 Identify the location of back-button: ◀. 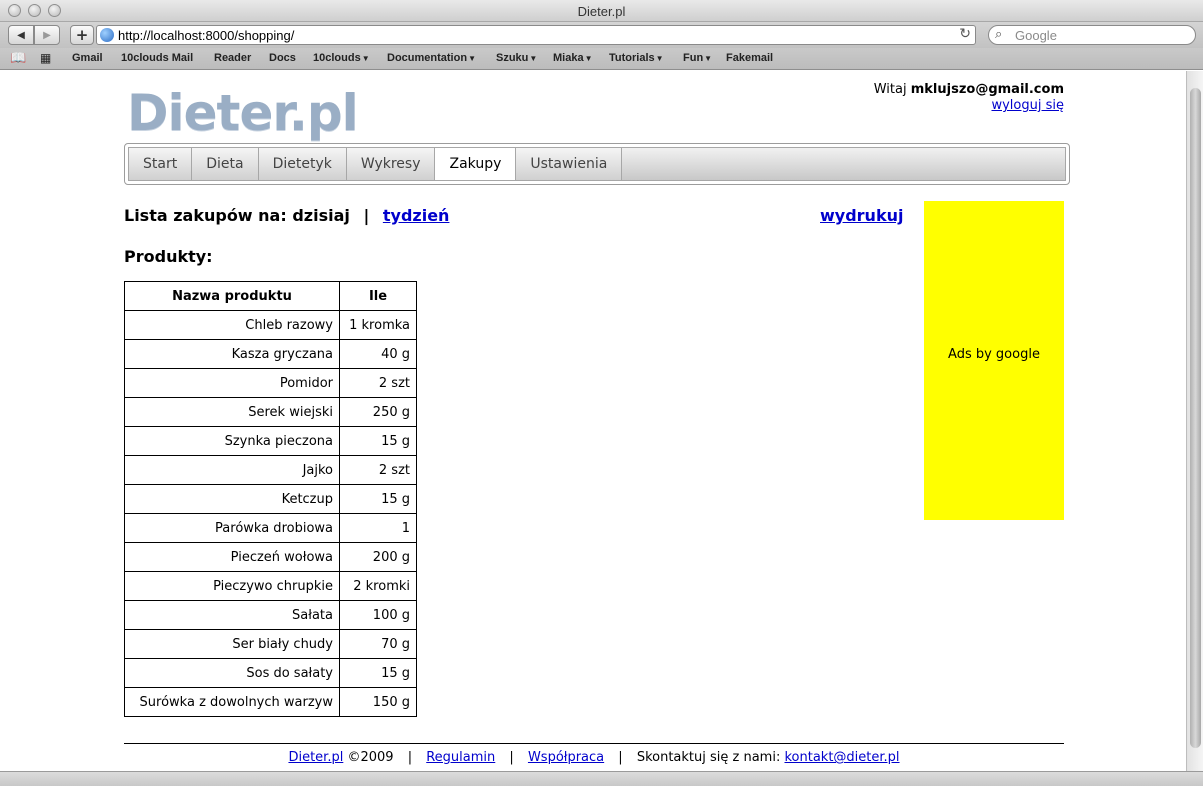
(21, 35).